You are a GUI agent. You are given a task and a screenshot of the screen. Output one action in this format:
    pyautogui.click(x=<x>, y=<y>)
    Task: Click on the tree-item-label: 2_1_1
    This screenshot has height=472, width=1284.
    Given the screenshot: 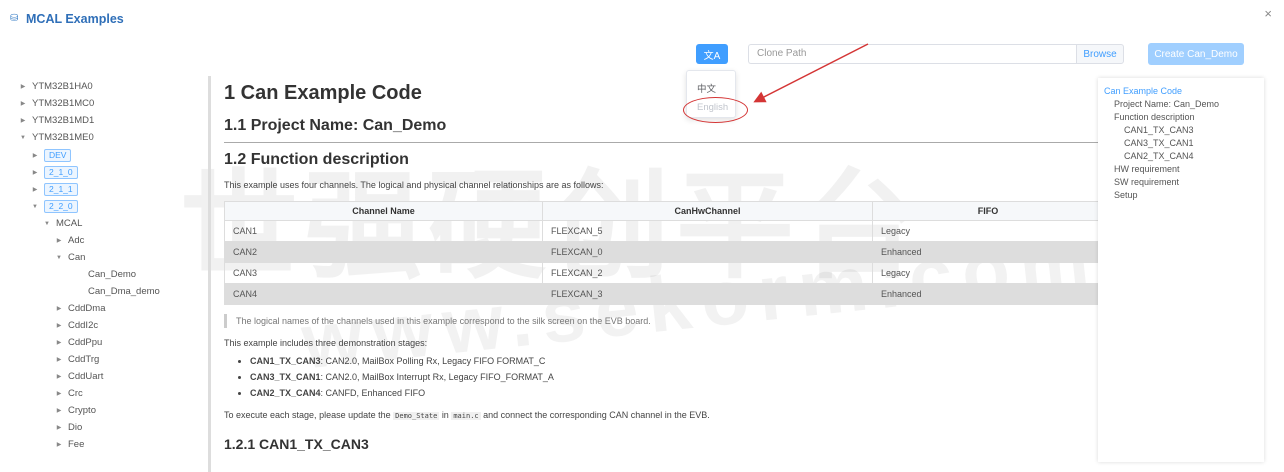 What is the action you would take?
    pyautogui.click(x=61, y=189)
    